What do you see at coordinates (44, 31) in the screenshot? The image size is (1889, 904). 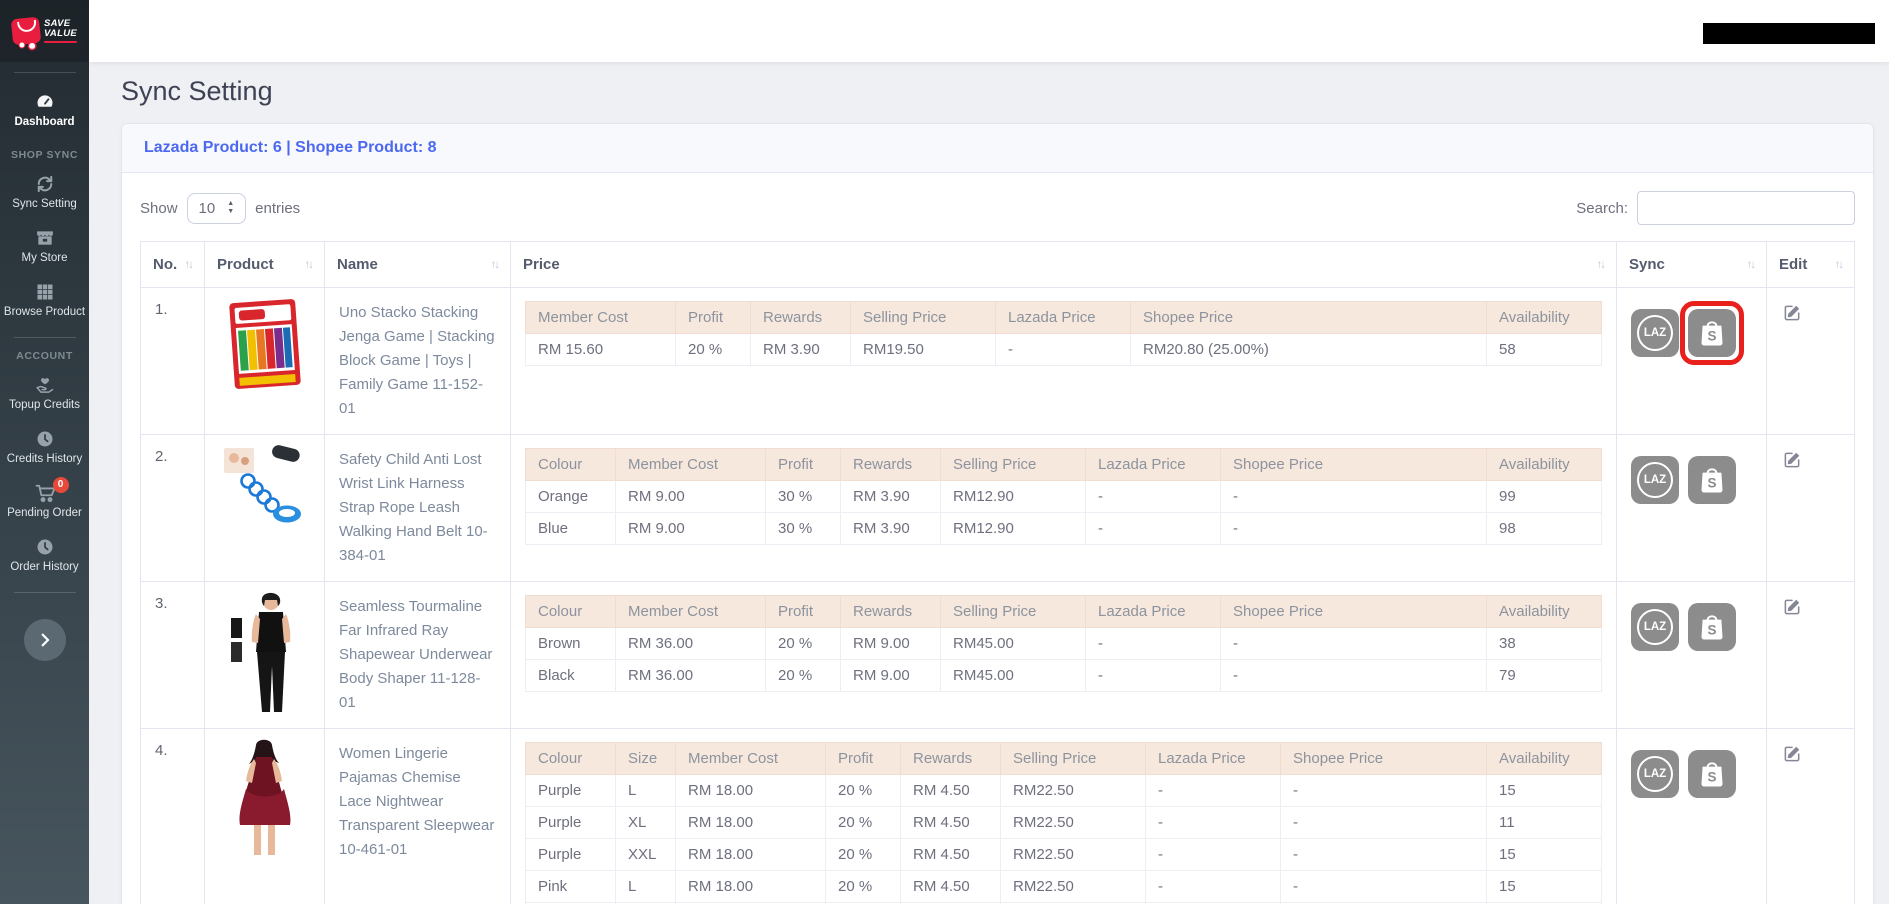 I see `brand-logo: SAVE VALUE` at bounding box center [44, 31].